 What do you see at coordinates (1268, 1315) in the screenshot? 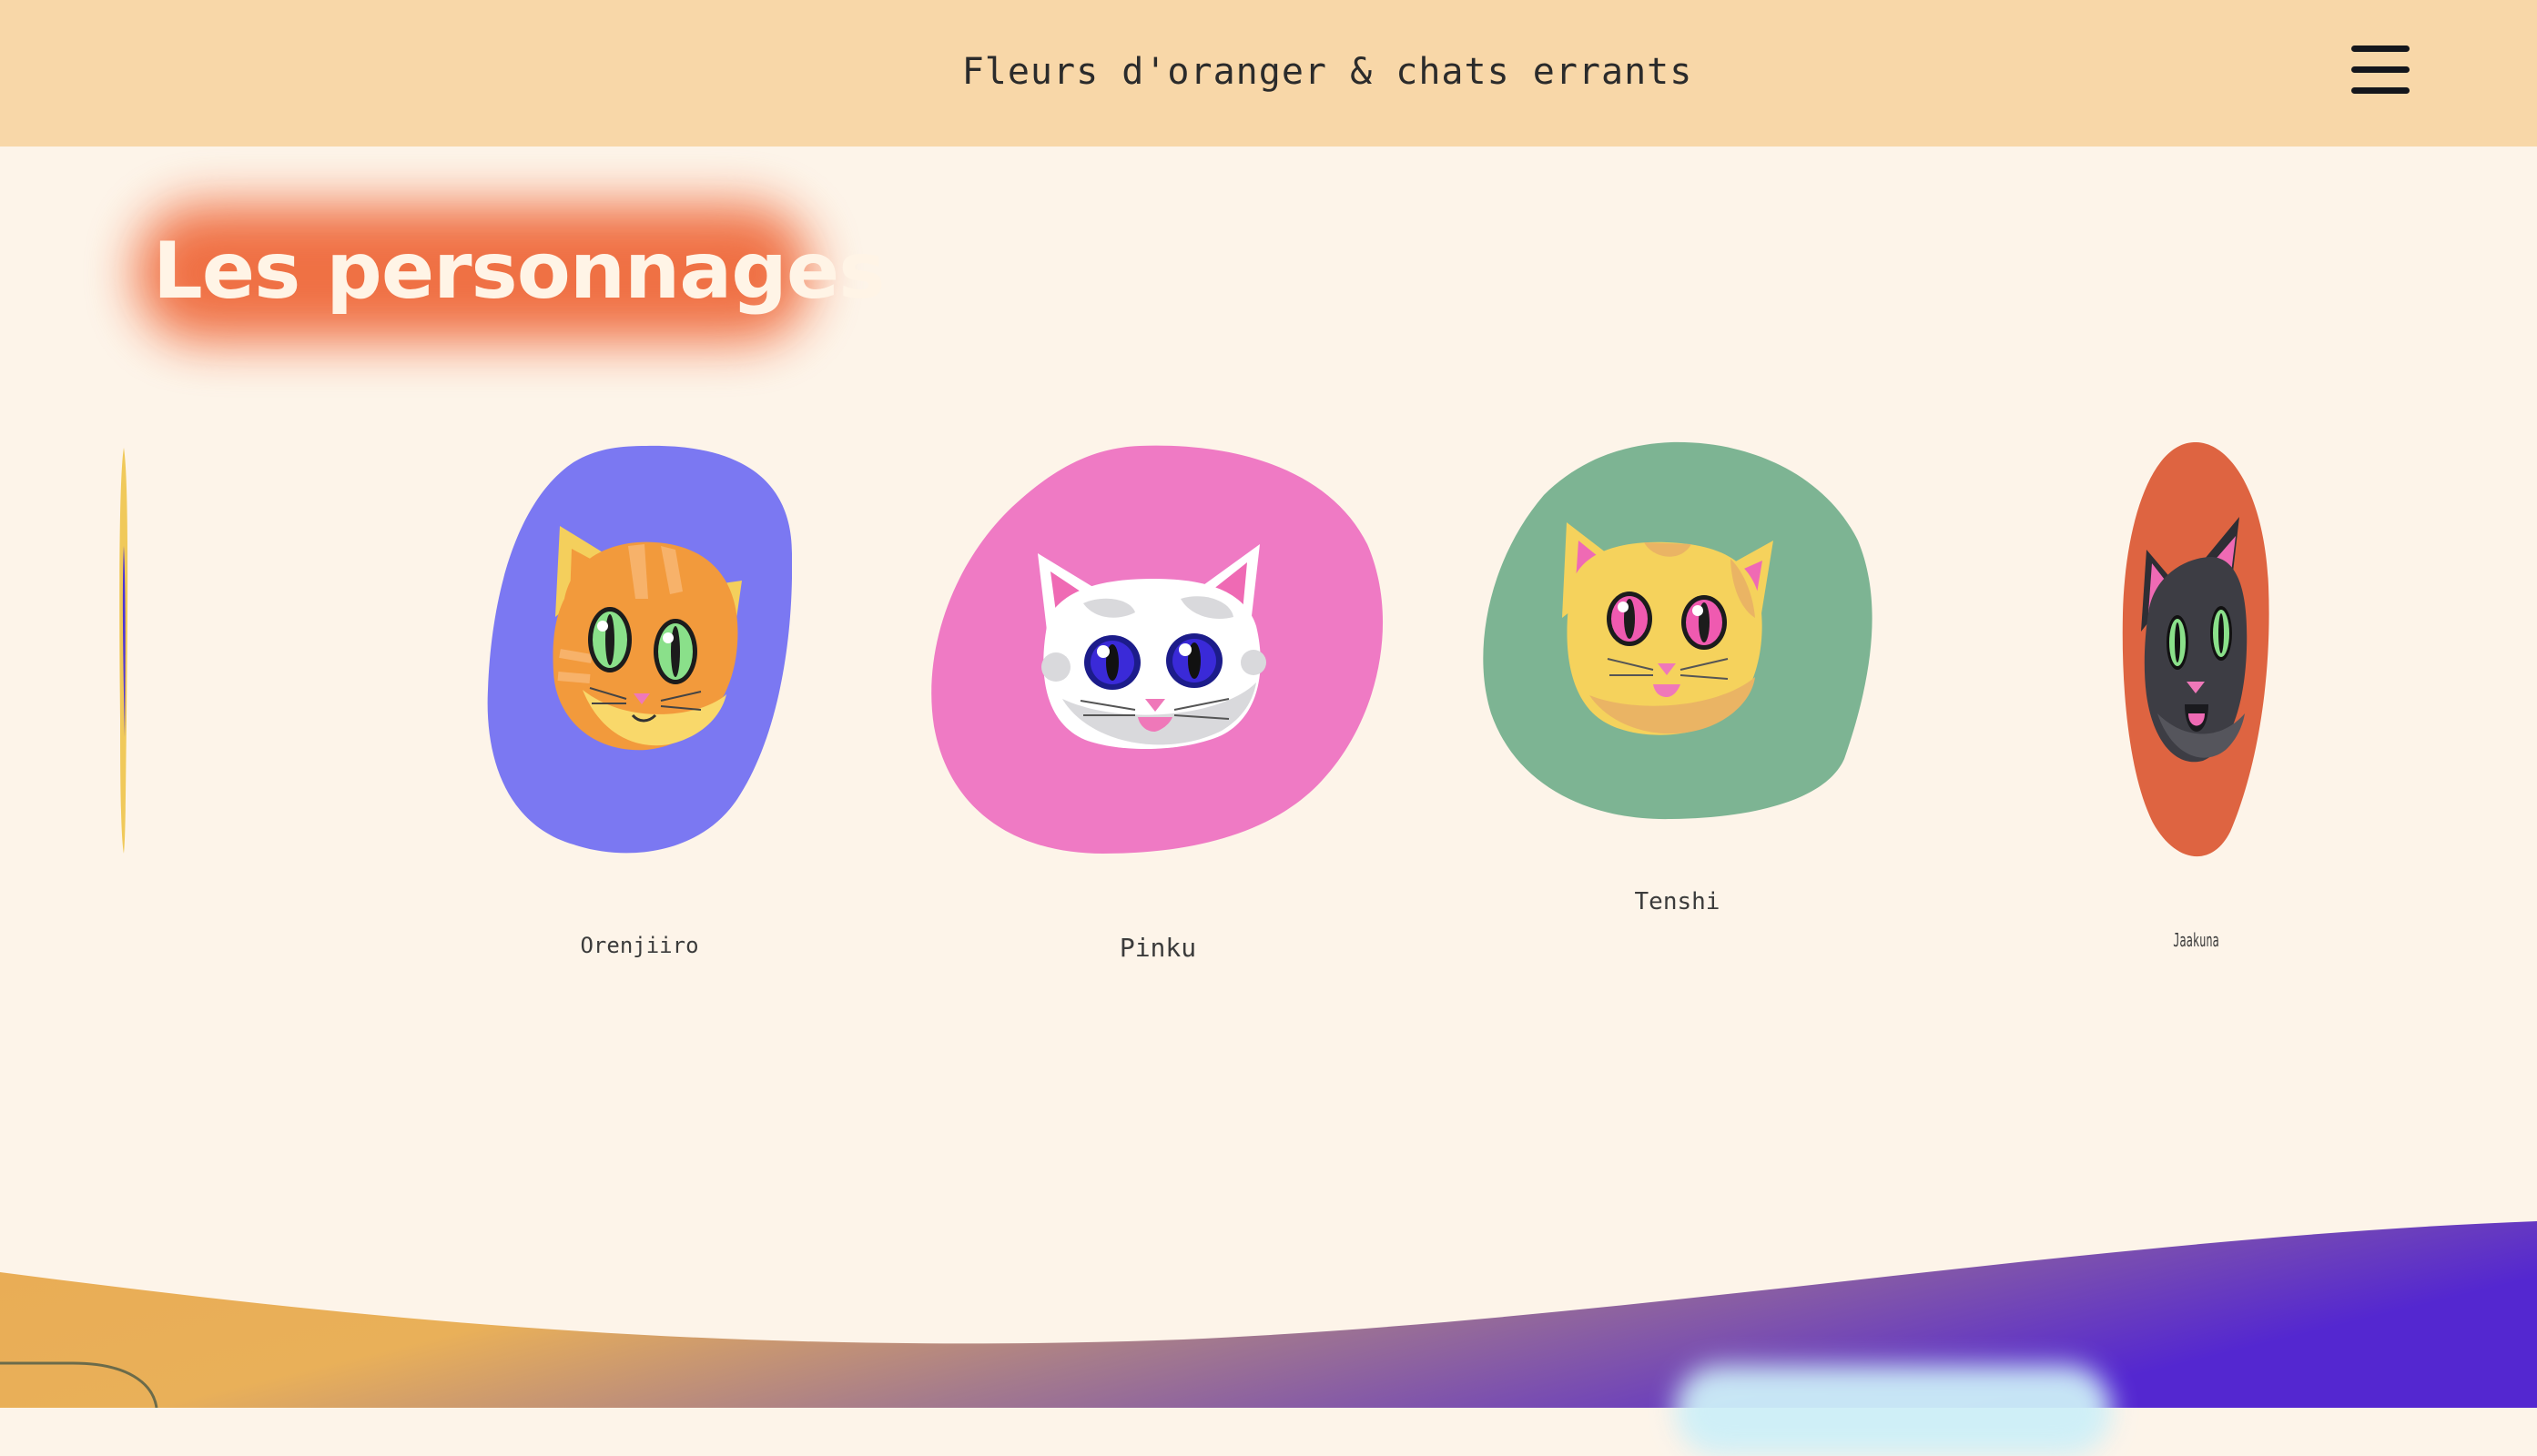
I see `footer-wave` at bounding box center [1268, 1315].